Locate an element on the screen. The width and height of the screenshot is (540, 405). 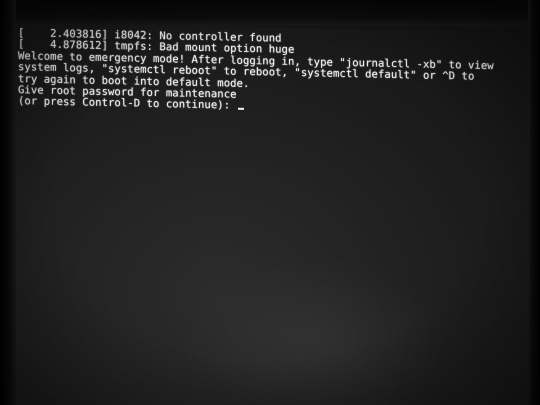
monitor-bezel-right is located at coordinates (534, 202).